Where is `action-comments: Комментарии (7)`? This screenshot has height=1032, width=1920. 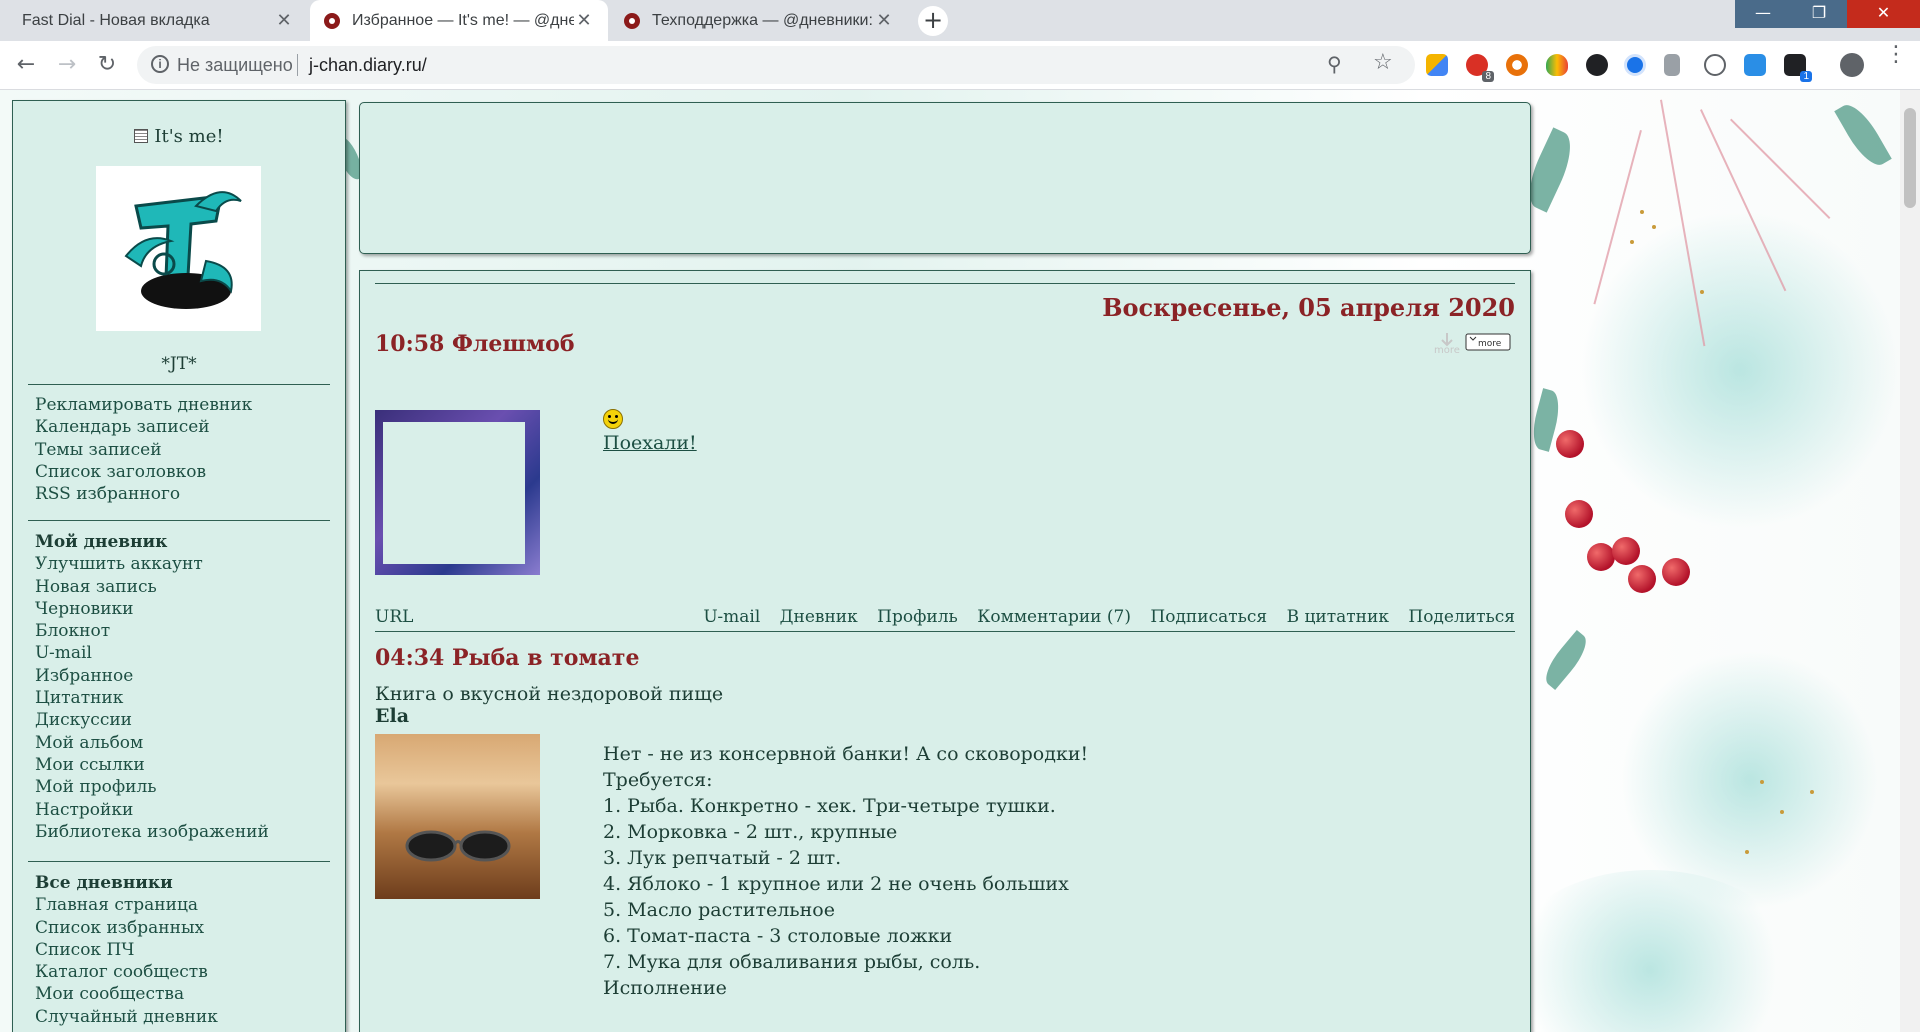 action-comments: Комментарии (7) is located at coordinates (1054, 617).